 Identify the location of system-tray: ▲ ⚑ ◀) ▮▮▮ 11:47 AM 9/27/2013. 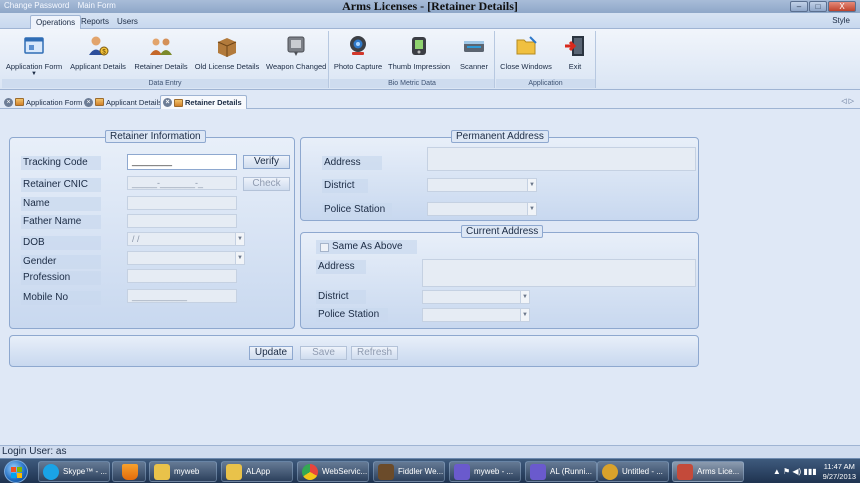
(814, 471).